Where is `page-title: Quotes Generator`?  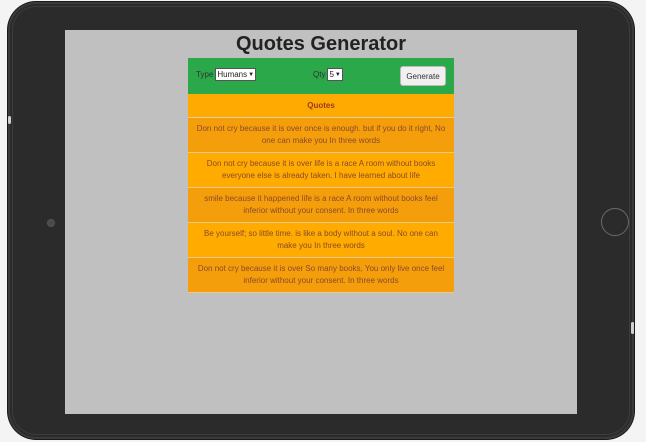
page-title: Quotes Generator is located at coordinates (321, 44).